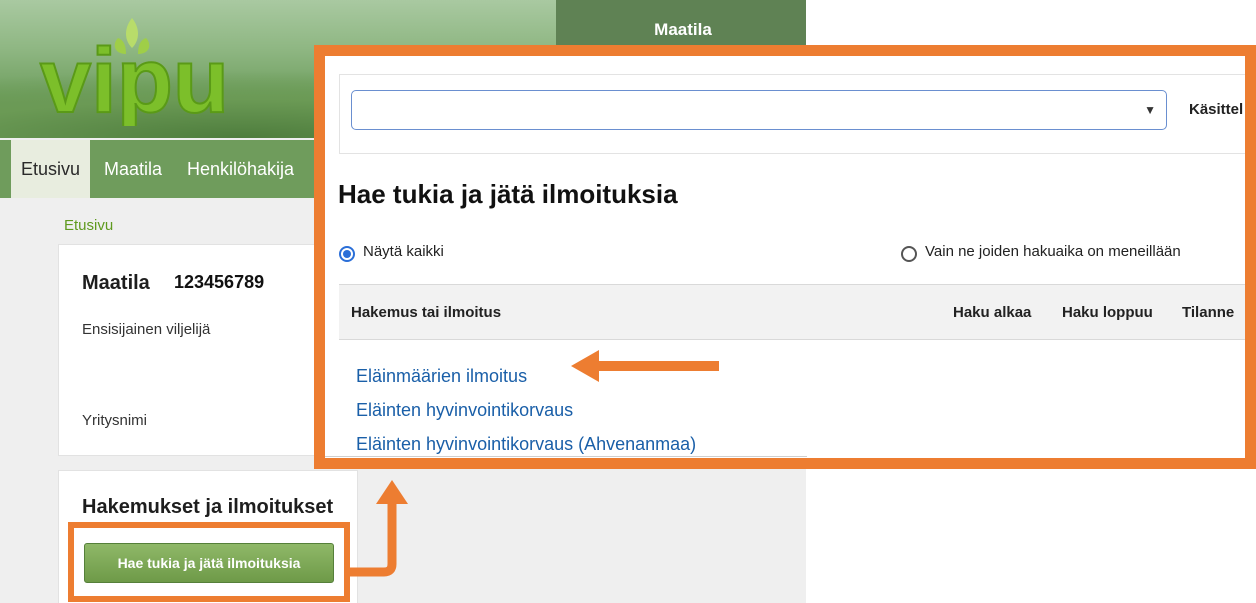 The width and height of the screenshot is (1256, 603). Describe the element at coordinates (379, 528) in the screenshot. I see `connector-arrow-icon` at that location.